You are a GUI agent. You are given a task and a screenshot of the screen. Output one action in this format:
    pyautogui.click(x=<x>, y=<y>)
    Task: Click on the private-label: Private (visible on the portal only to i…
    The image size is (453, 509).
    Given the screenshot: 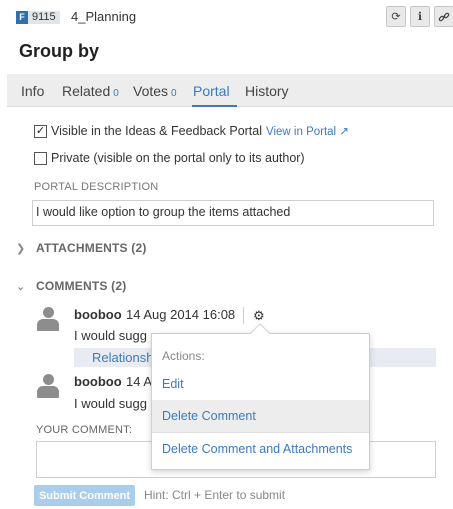 What is the action you would take?
    pyautogui.click(x=178, y=158)
    